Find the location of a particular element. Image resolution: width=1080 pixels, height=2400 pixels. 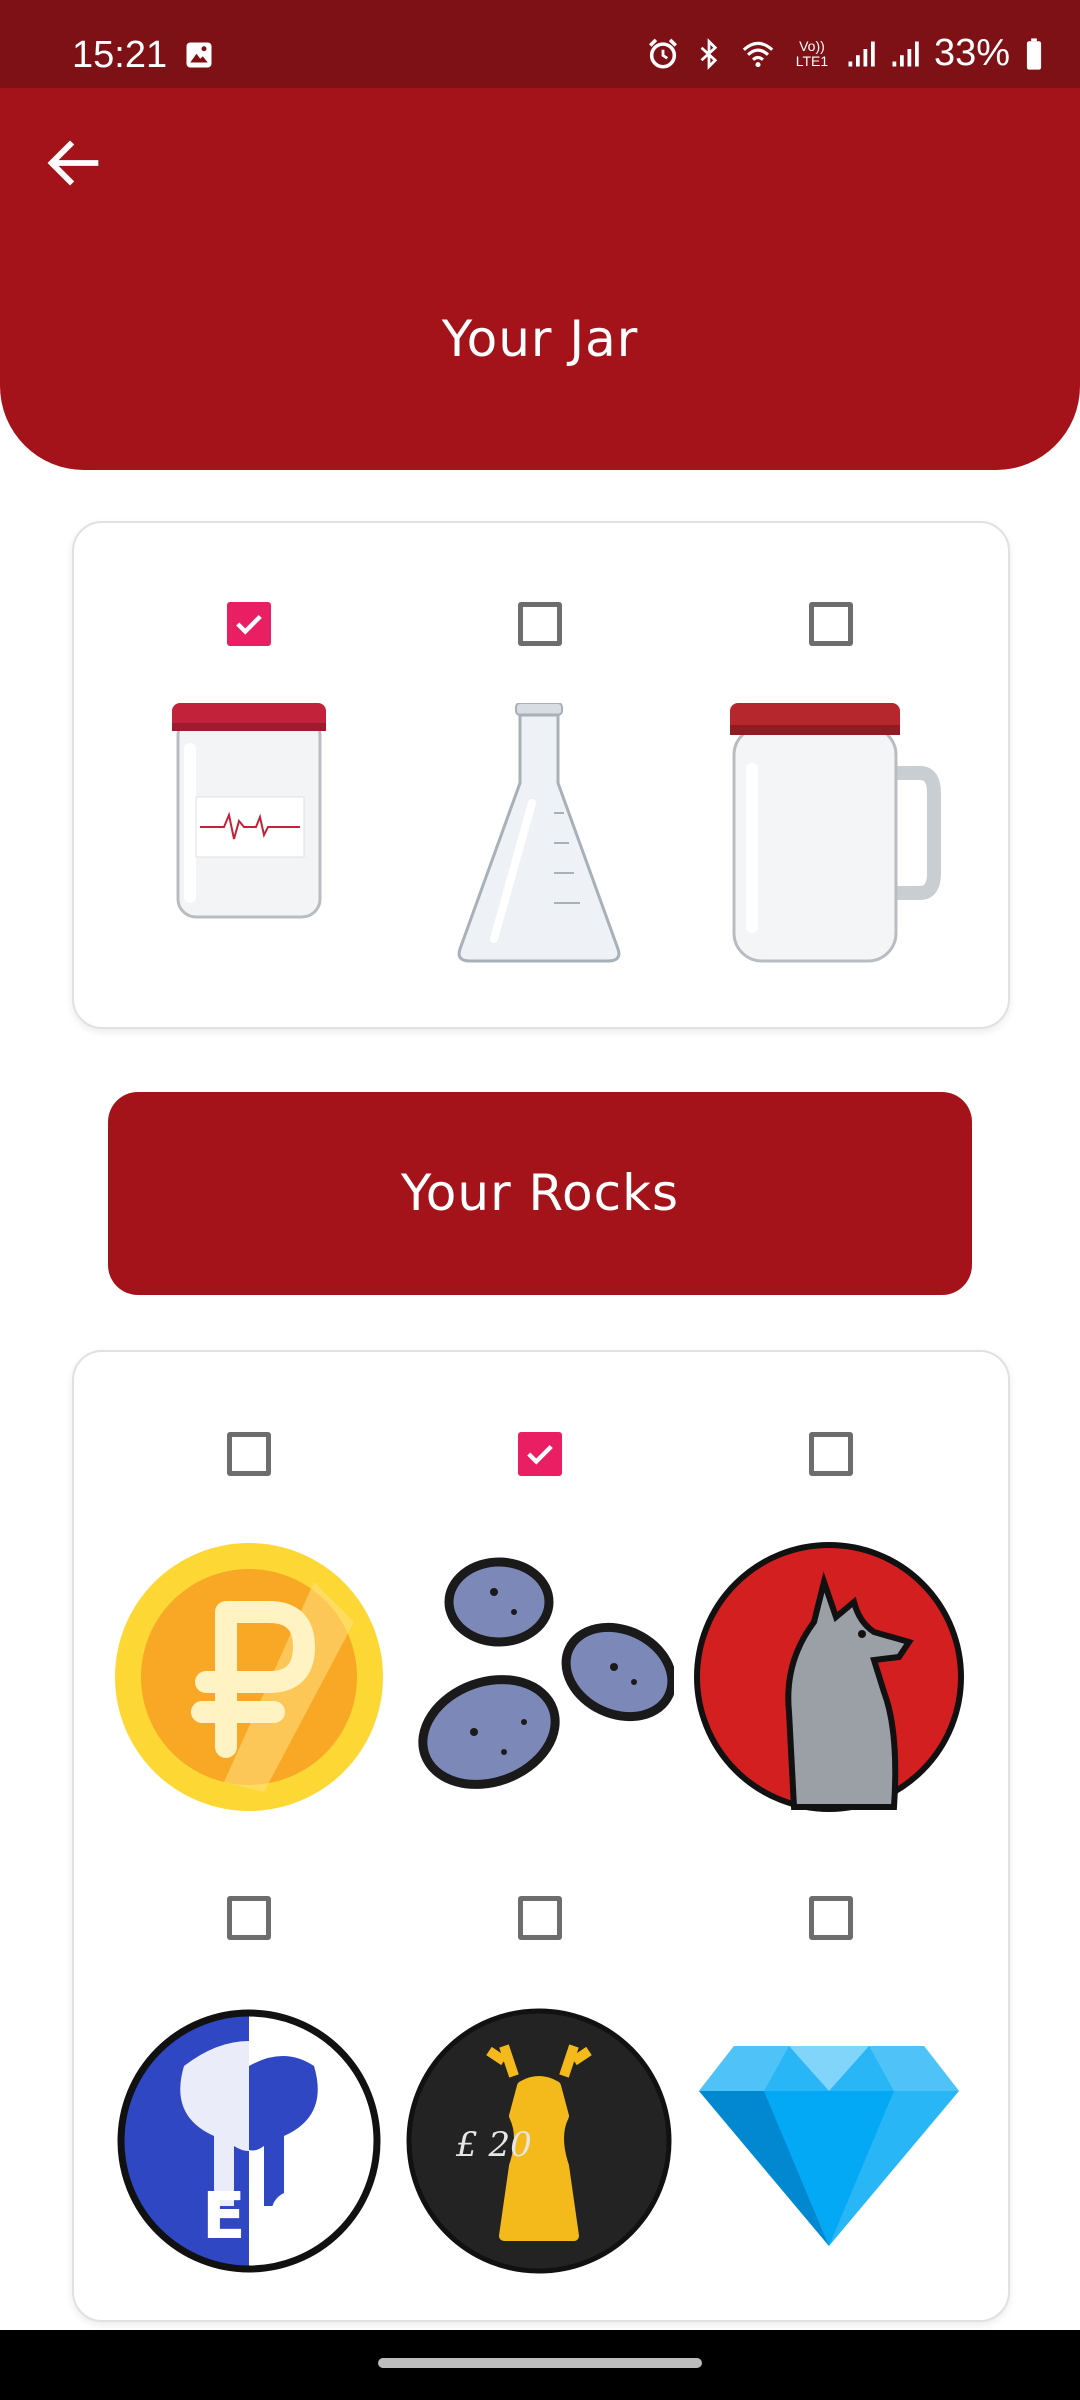

wolf-badge-image is located at coordinates (829, 1677).